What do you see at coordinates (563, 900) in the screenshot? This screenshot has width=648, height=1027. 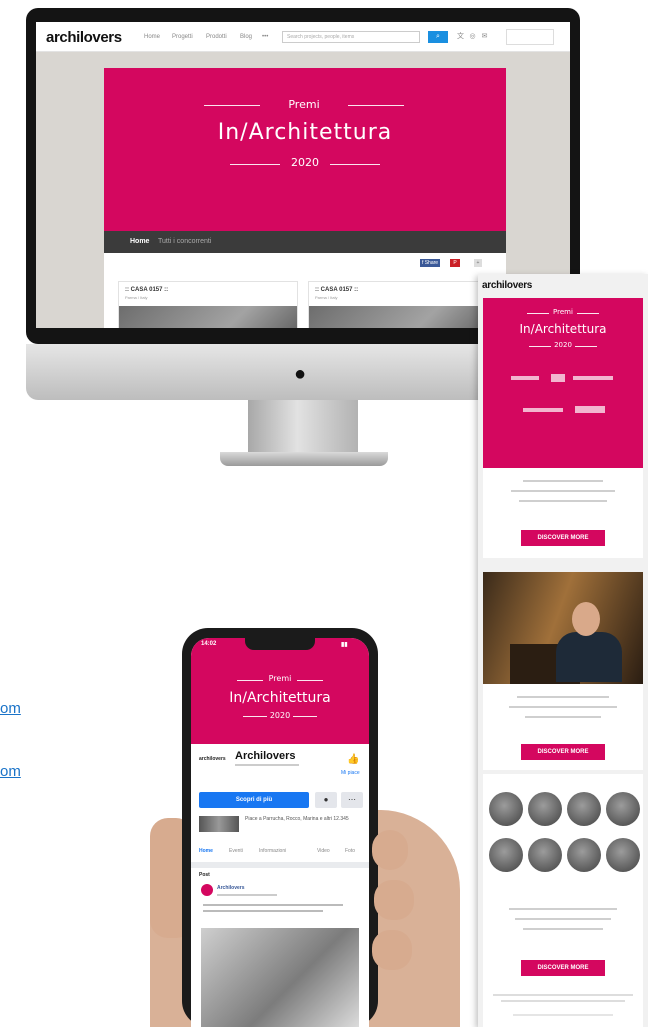 I see `jury-section: DISCOVER MORE` at bounding box center [563, 900].